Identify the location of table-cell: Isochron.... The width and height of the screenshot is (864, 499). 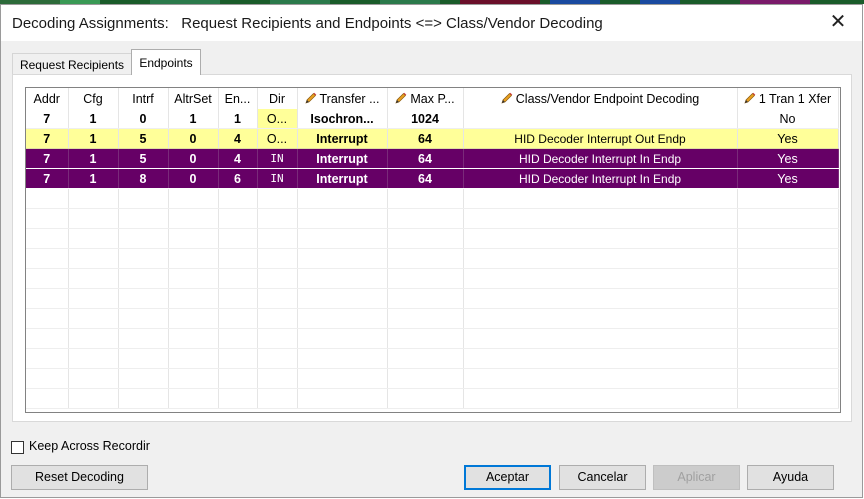
(342, 119).